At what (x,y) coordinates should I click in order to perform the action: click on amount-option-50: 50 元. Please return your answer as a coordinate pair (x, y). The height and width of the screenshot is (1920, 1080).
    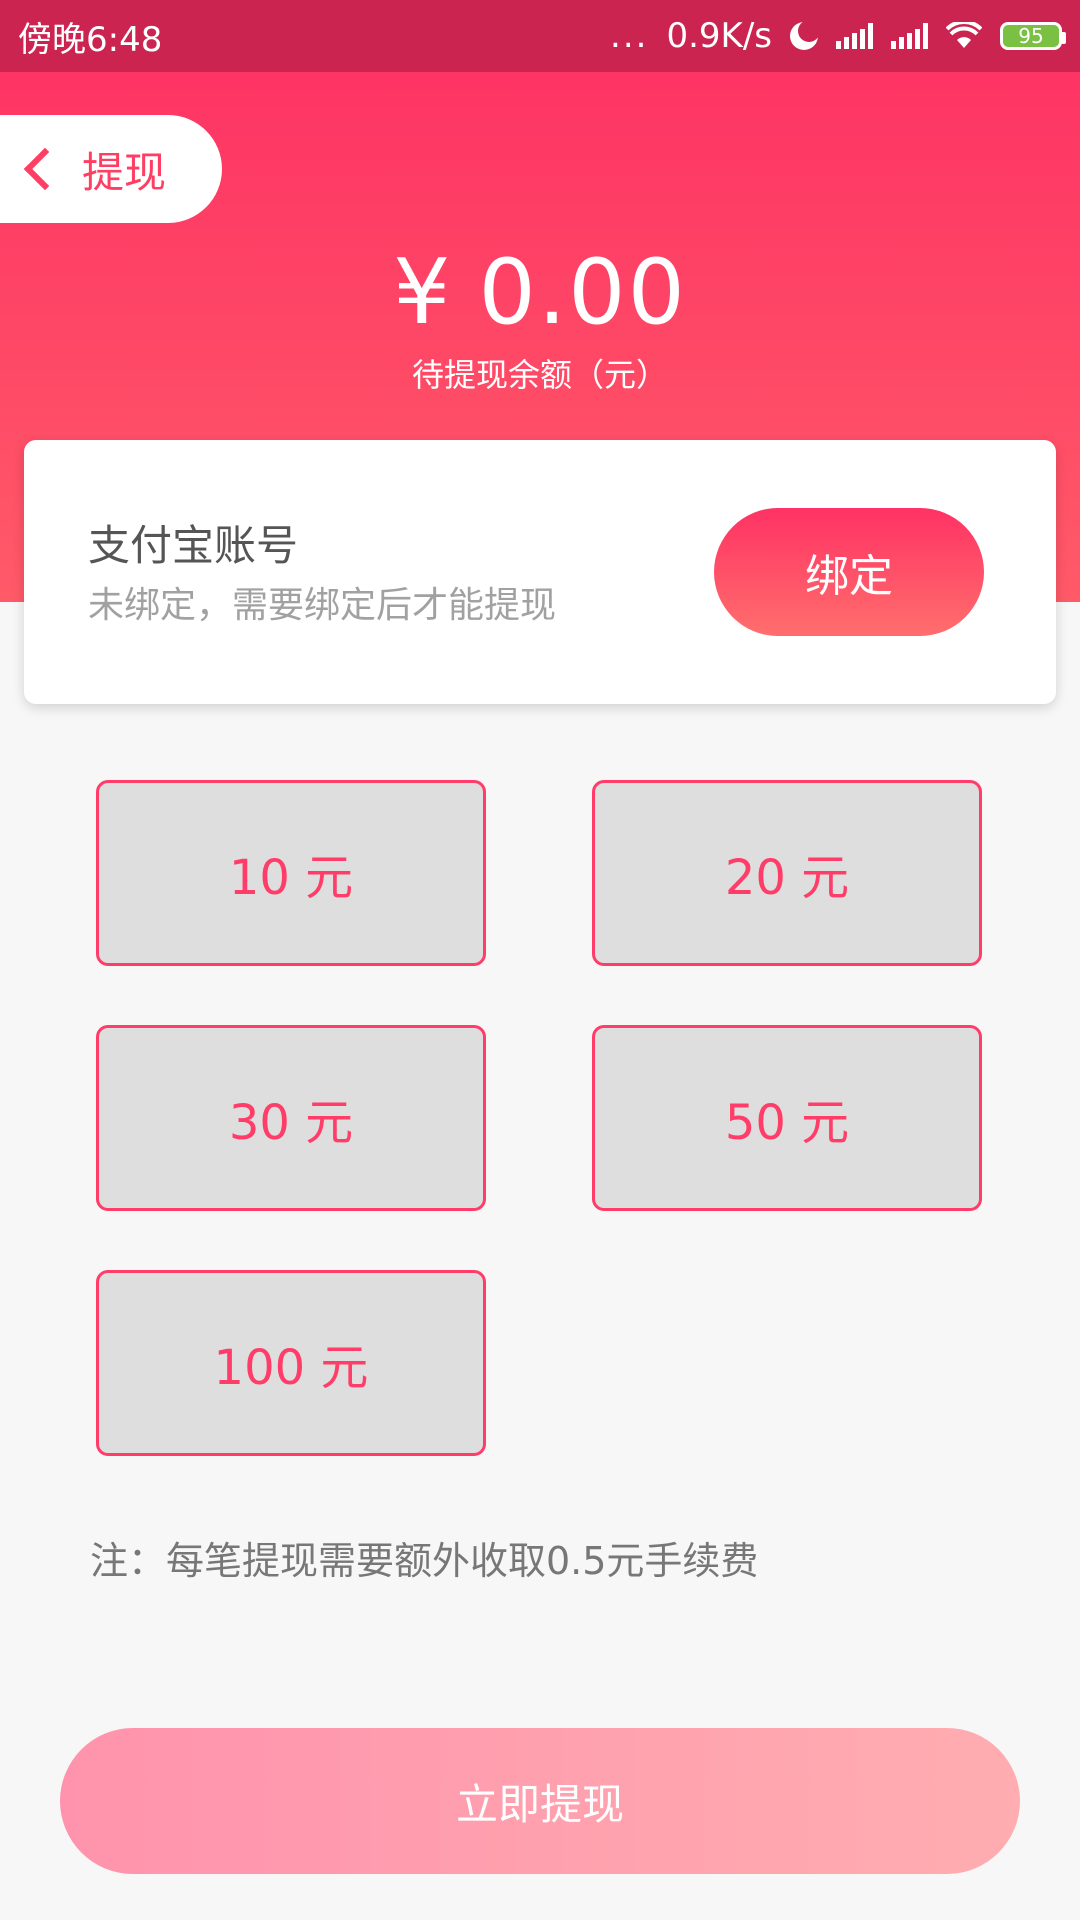
    Looking at the image, I should click on (787, 1118).